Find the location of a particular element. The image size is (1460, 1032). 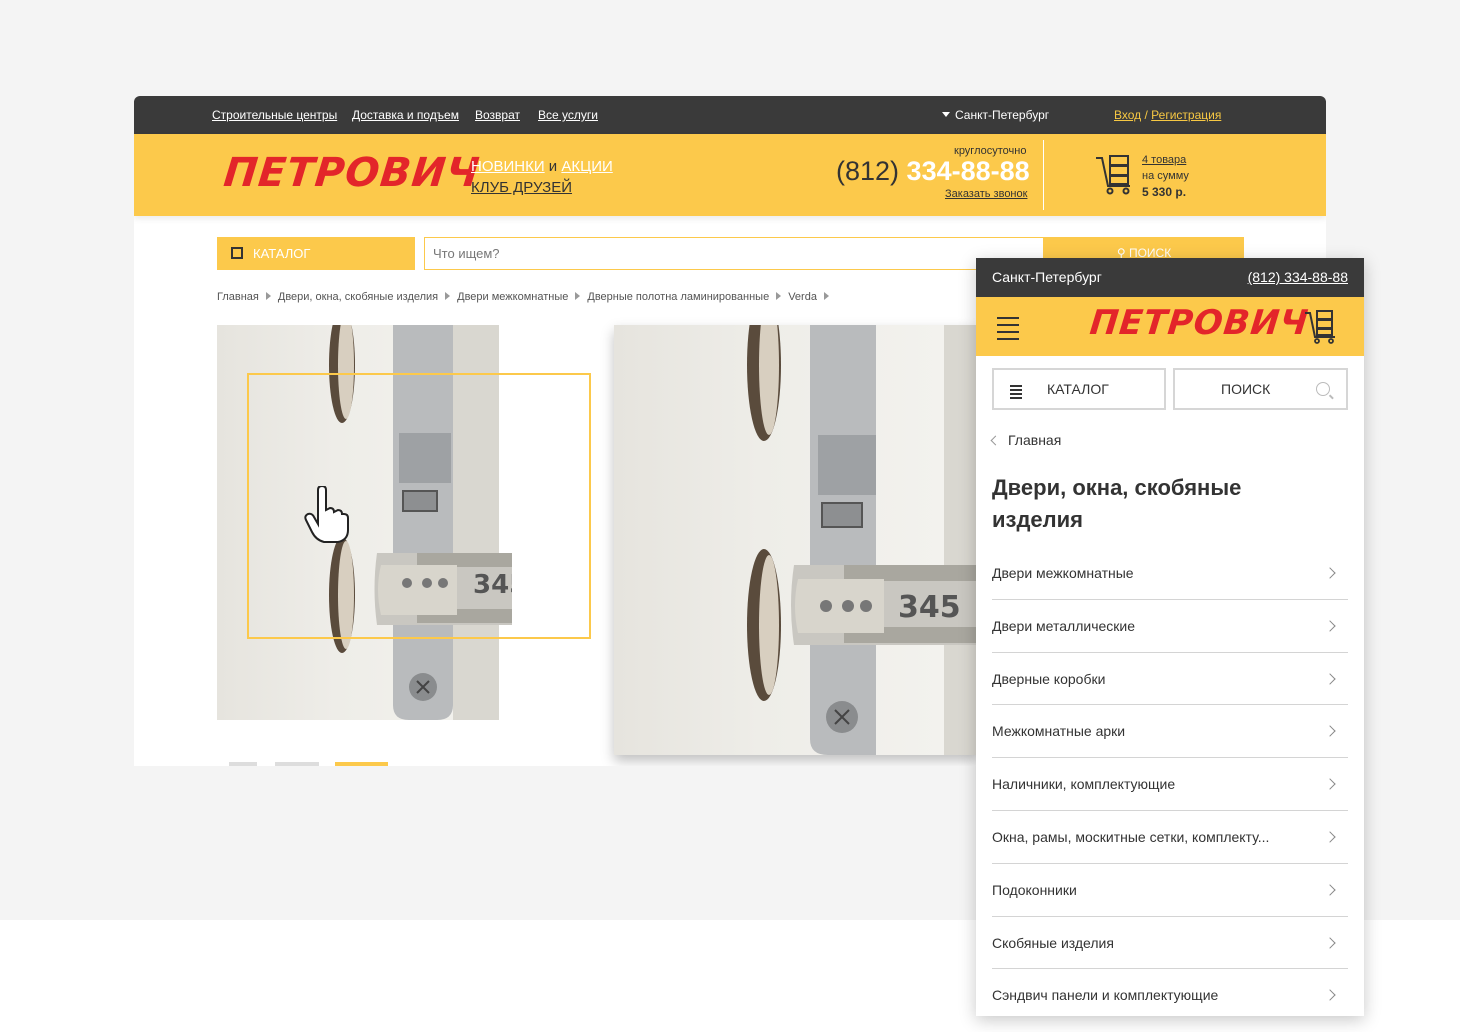

sales-link: АКЦИИ is located at coordinates (586, 166).